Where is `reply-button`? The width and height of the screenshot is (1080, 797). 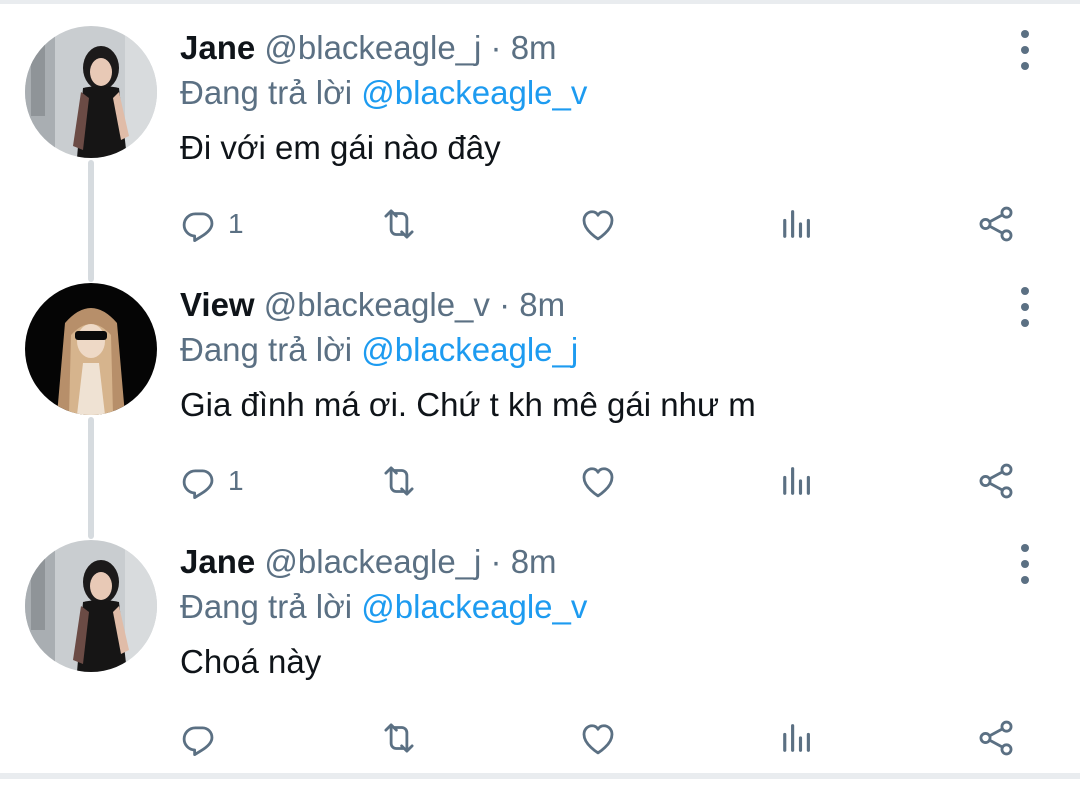
reply-button is located at coordinates (203, 738).